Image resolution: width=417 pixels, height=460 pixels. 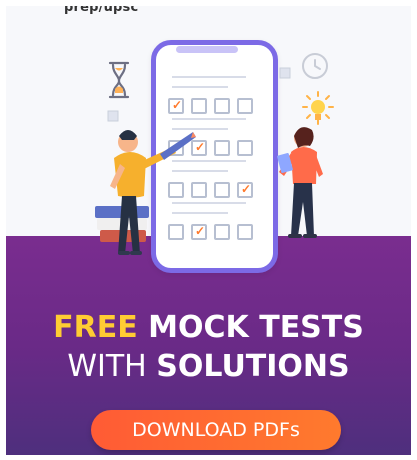 What do you see at coordinates (145, 192) in the screenshot?
I see `person-with-pencil-illustration` at bounding box center [145, 192].